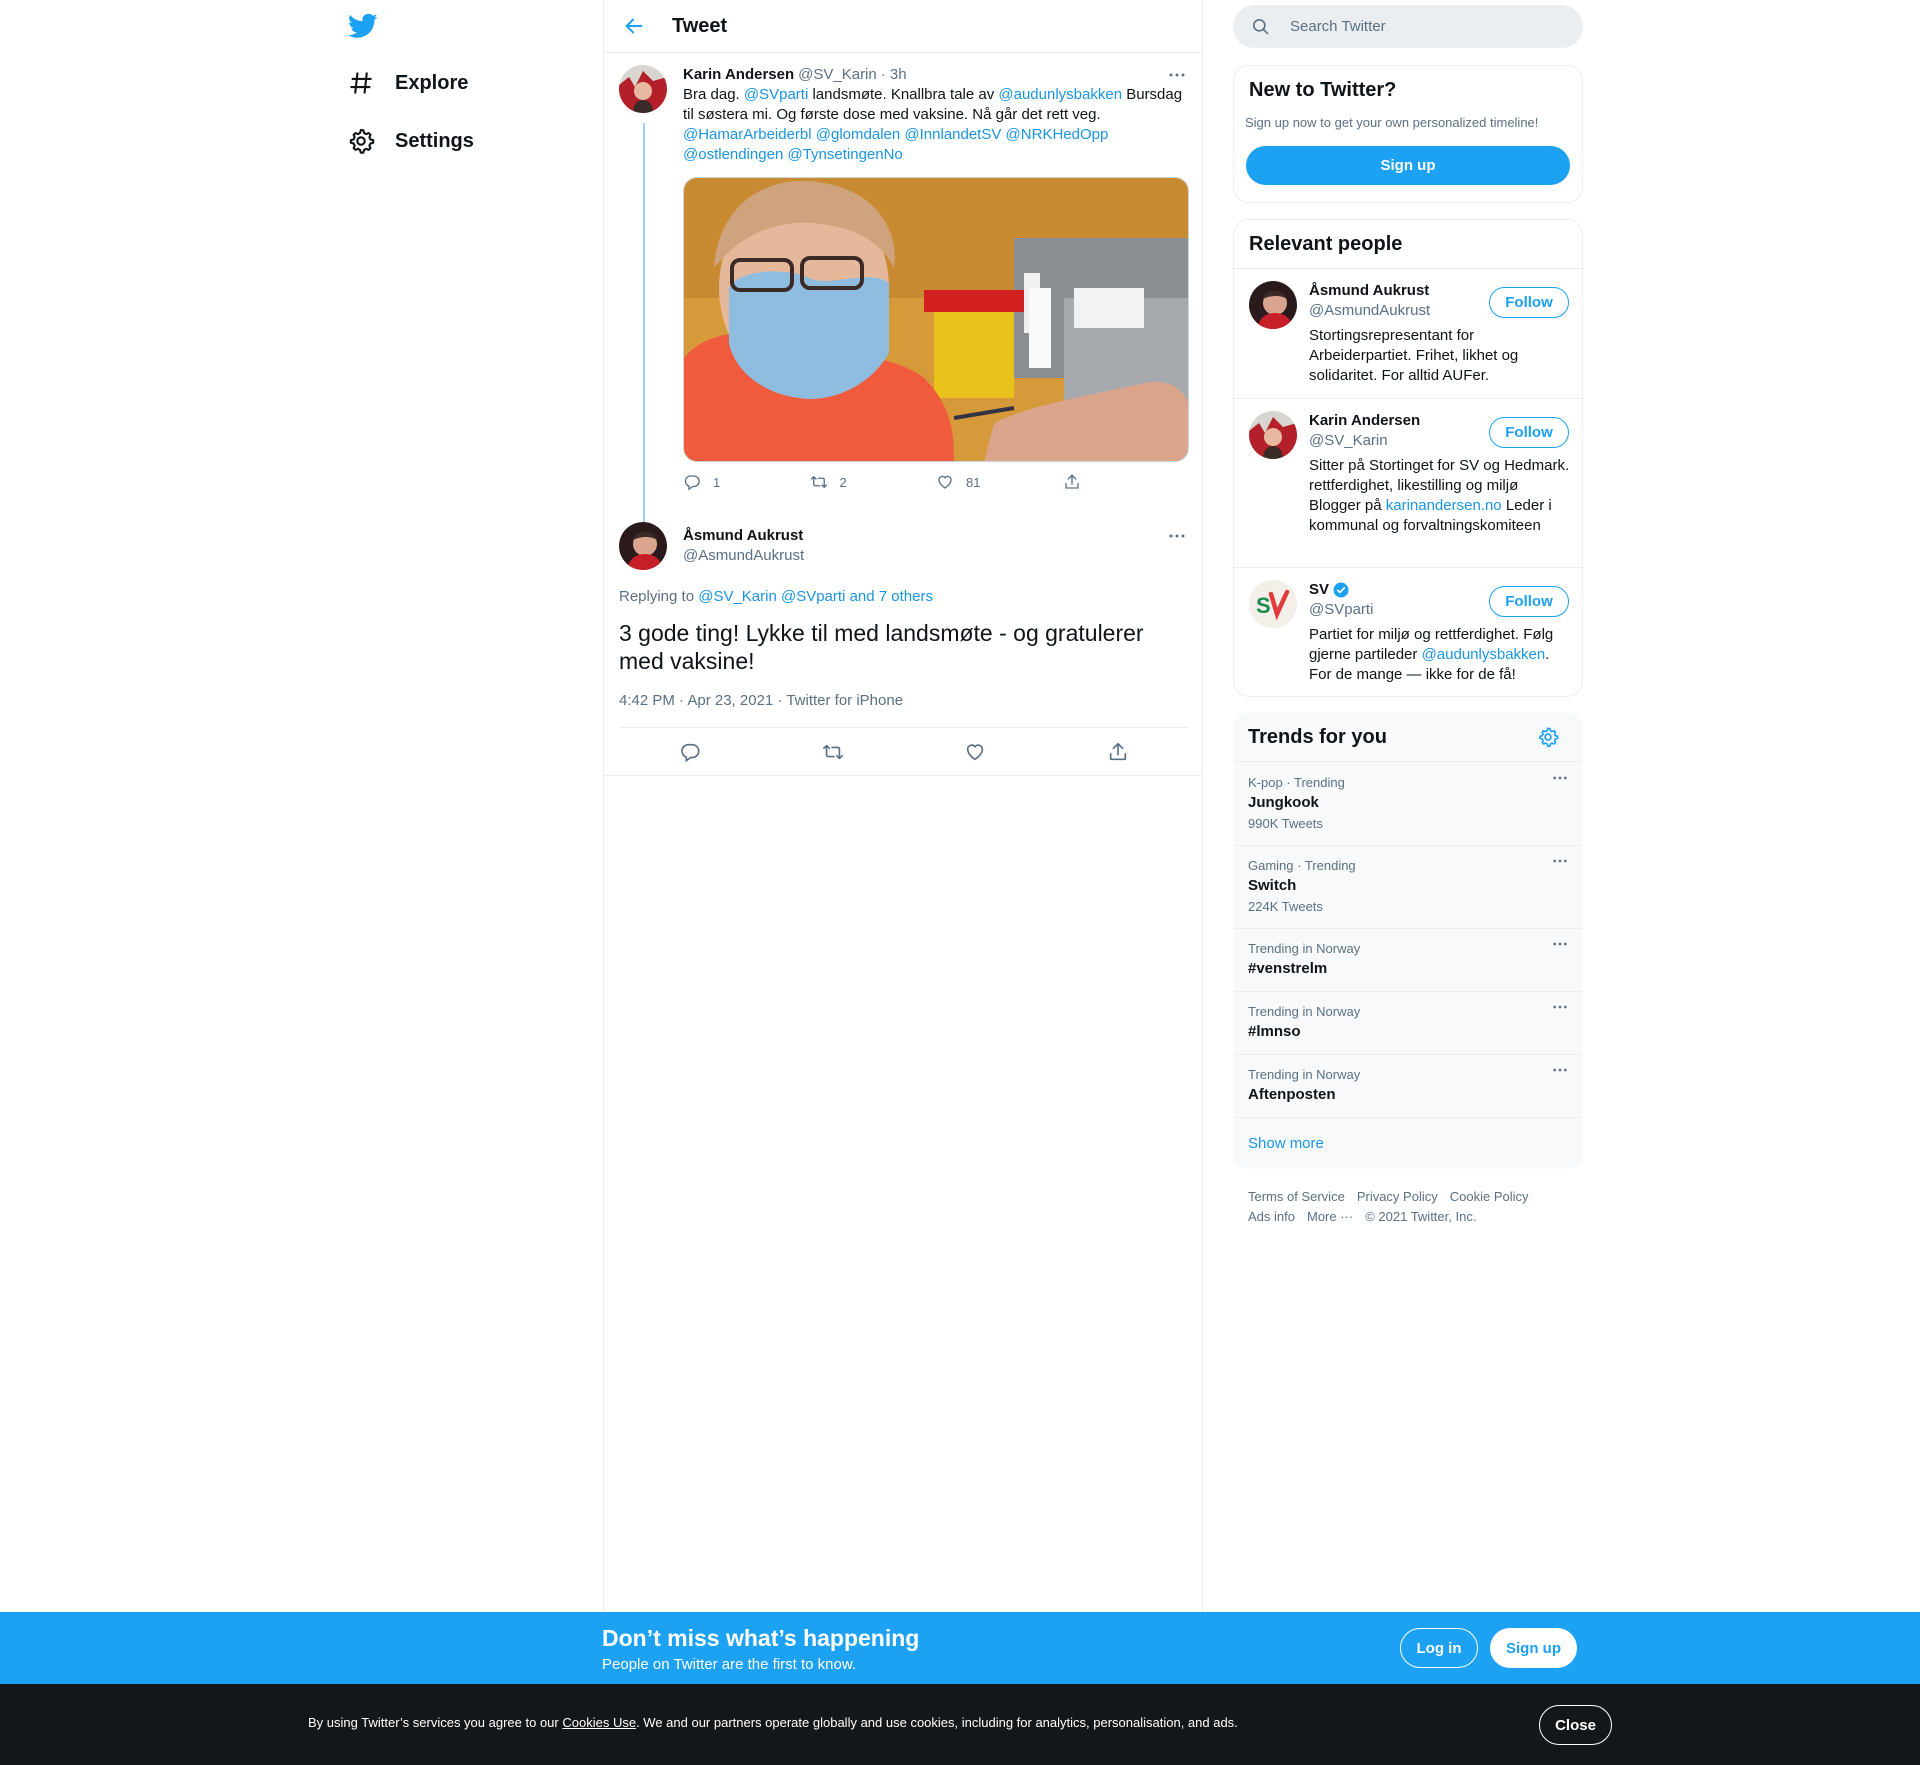  What do you see at coordinates (999, 482) in the screenshot?
I see `like-button: 81` at bounding box center [999, 482].